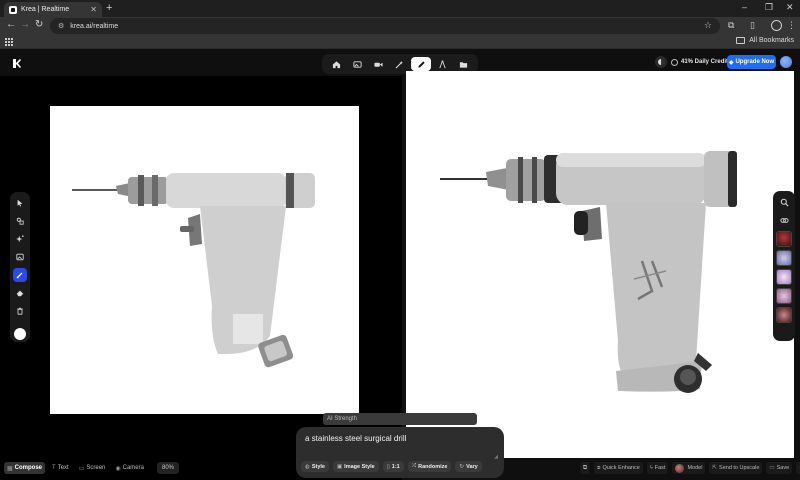 Image resolution: width=800 pixels, height=480 pixels. Describe the element at coordinates (9, 42) in the screenshot. I see `apps-grid-icon` at that location.